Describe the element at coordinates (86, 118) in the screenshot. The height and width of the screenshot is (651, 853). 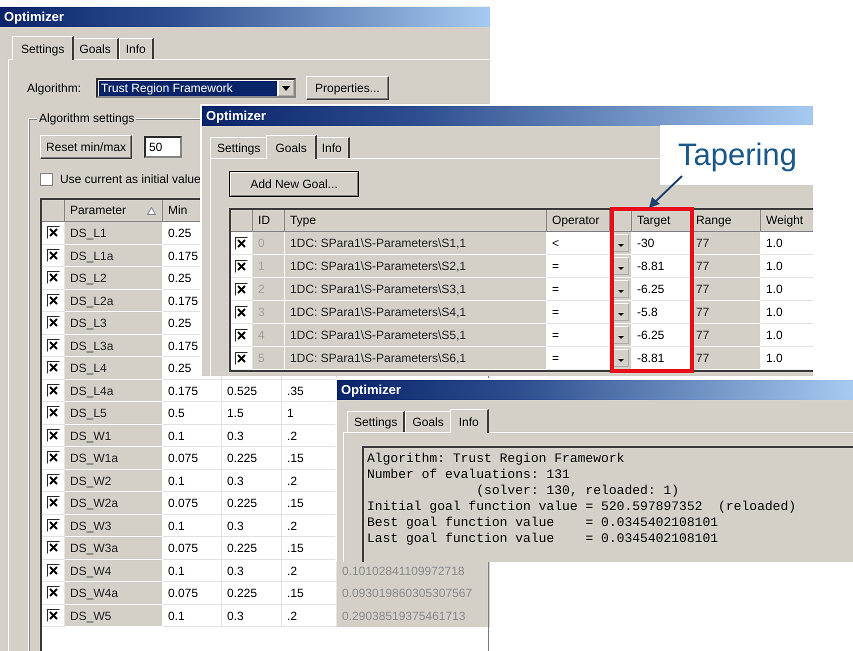
I see `group-title: Algorithm settings` at that location.